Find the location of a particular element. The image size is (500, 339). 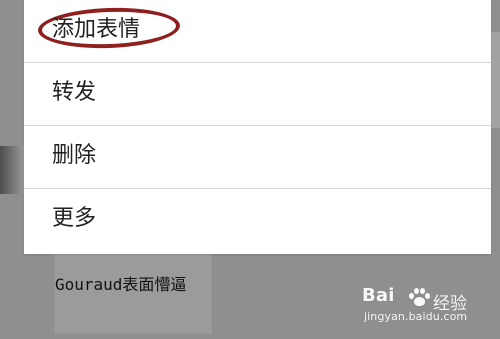

background-side-strip is located at coordinates (495, 80).